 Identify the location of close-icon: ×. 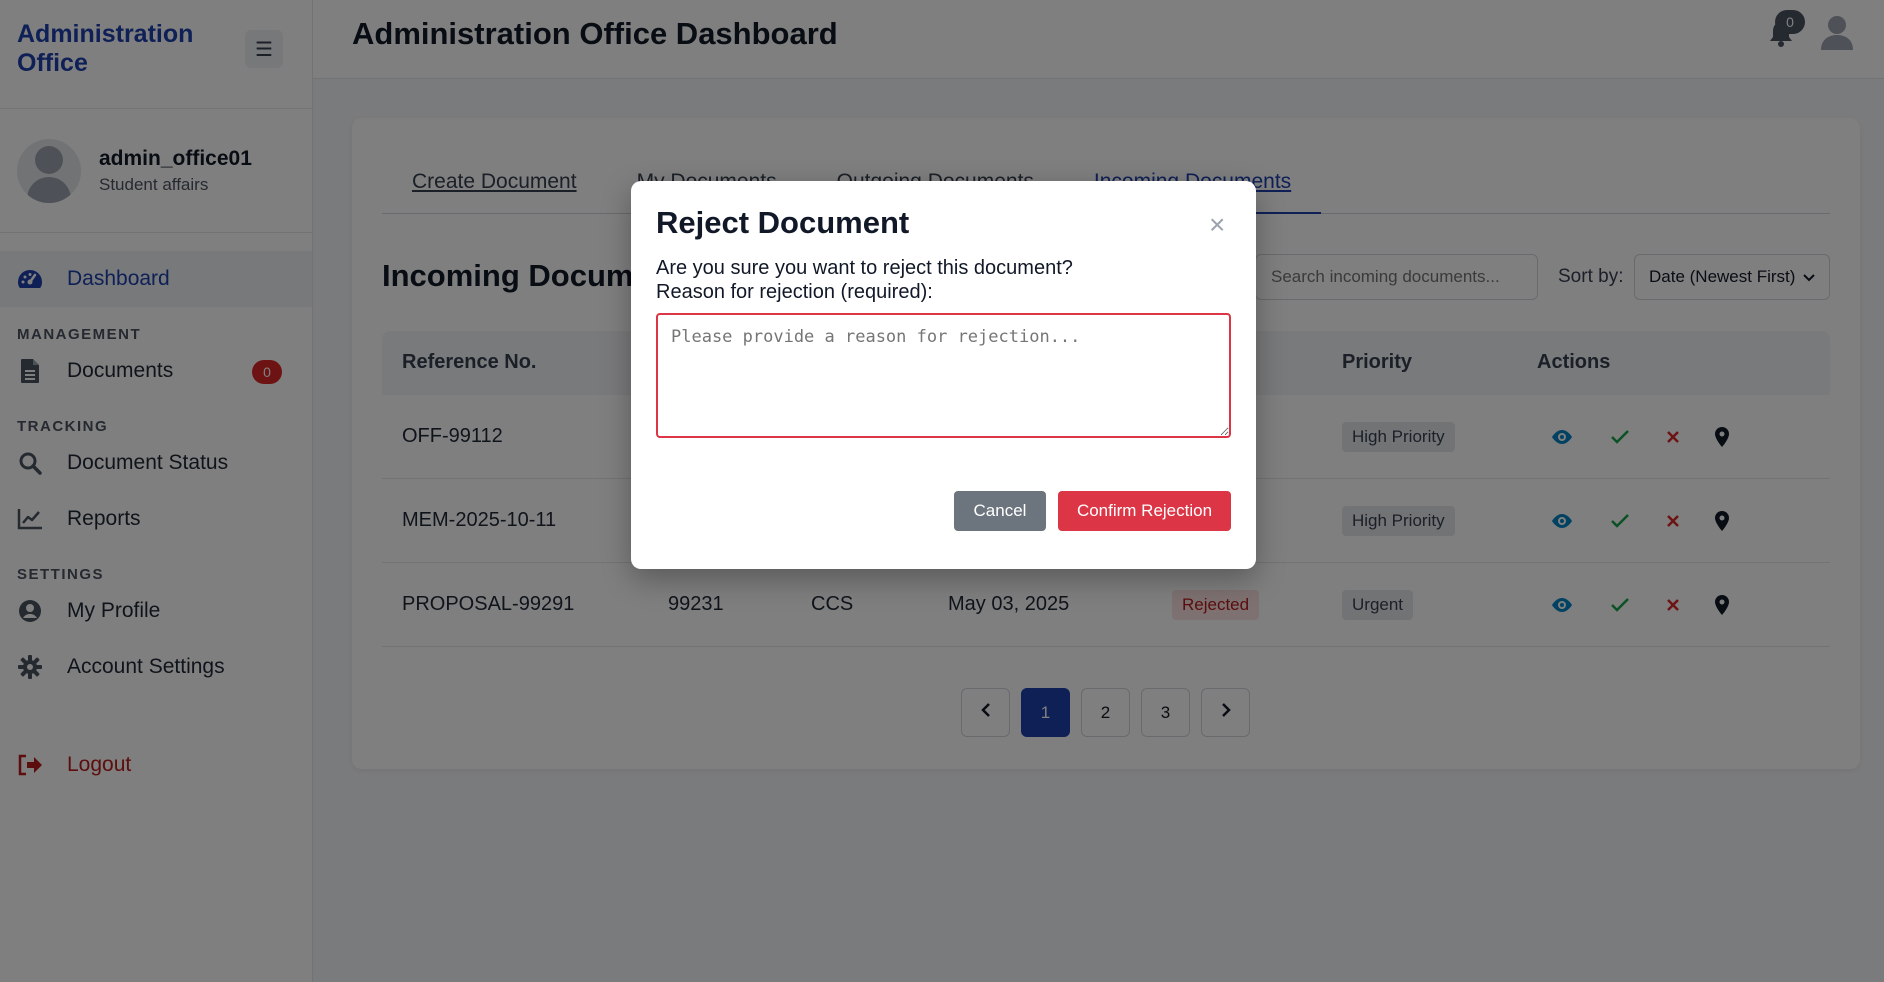
(1217, 225).